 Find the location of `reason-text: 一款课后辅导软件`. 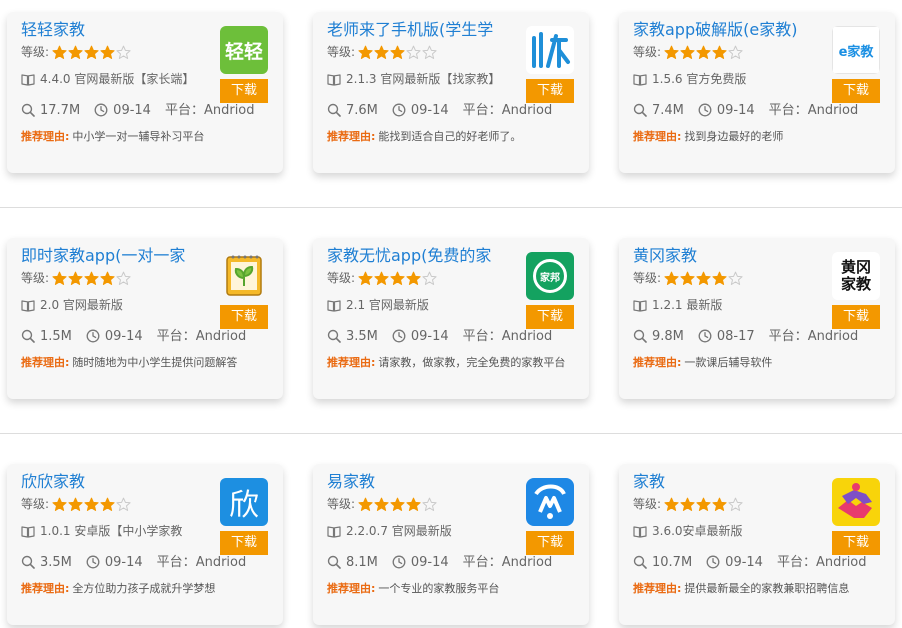

reason-text: 一款课后辅导软件 is located at coordinates (728, 362).